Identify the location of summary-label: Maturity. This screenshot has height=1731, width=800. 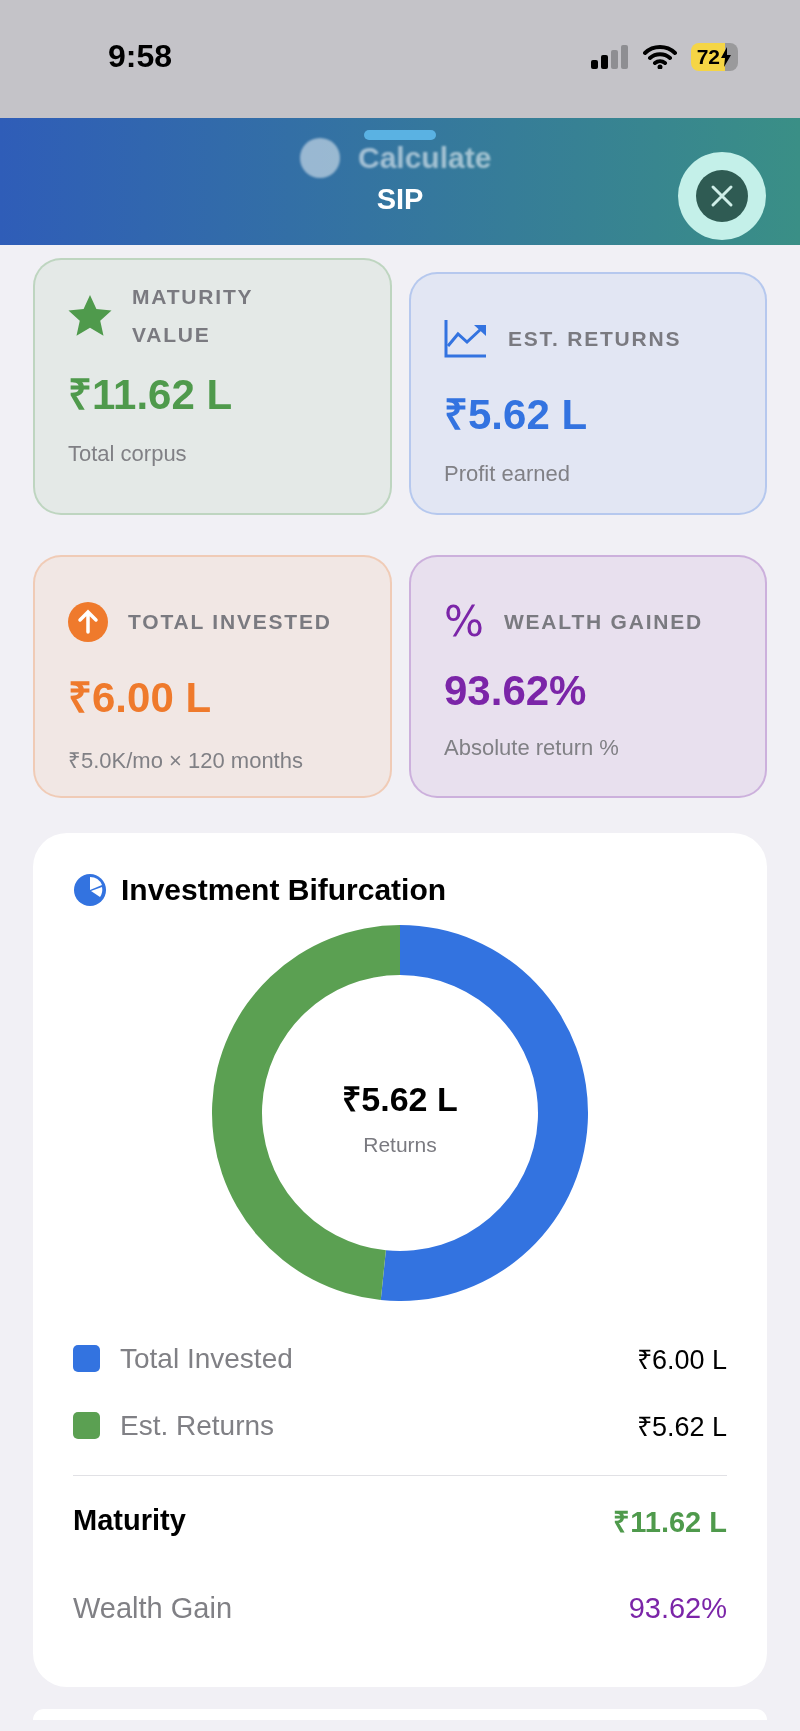
(129, 1520).